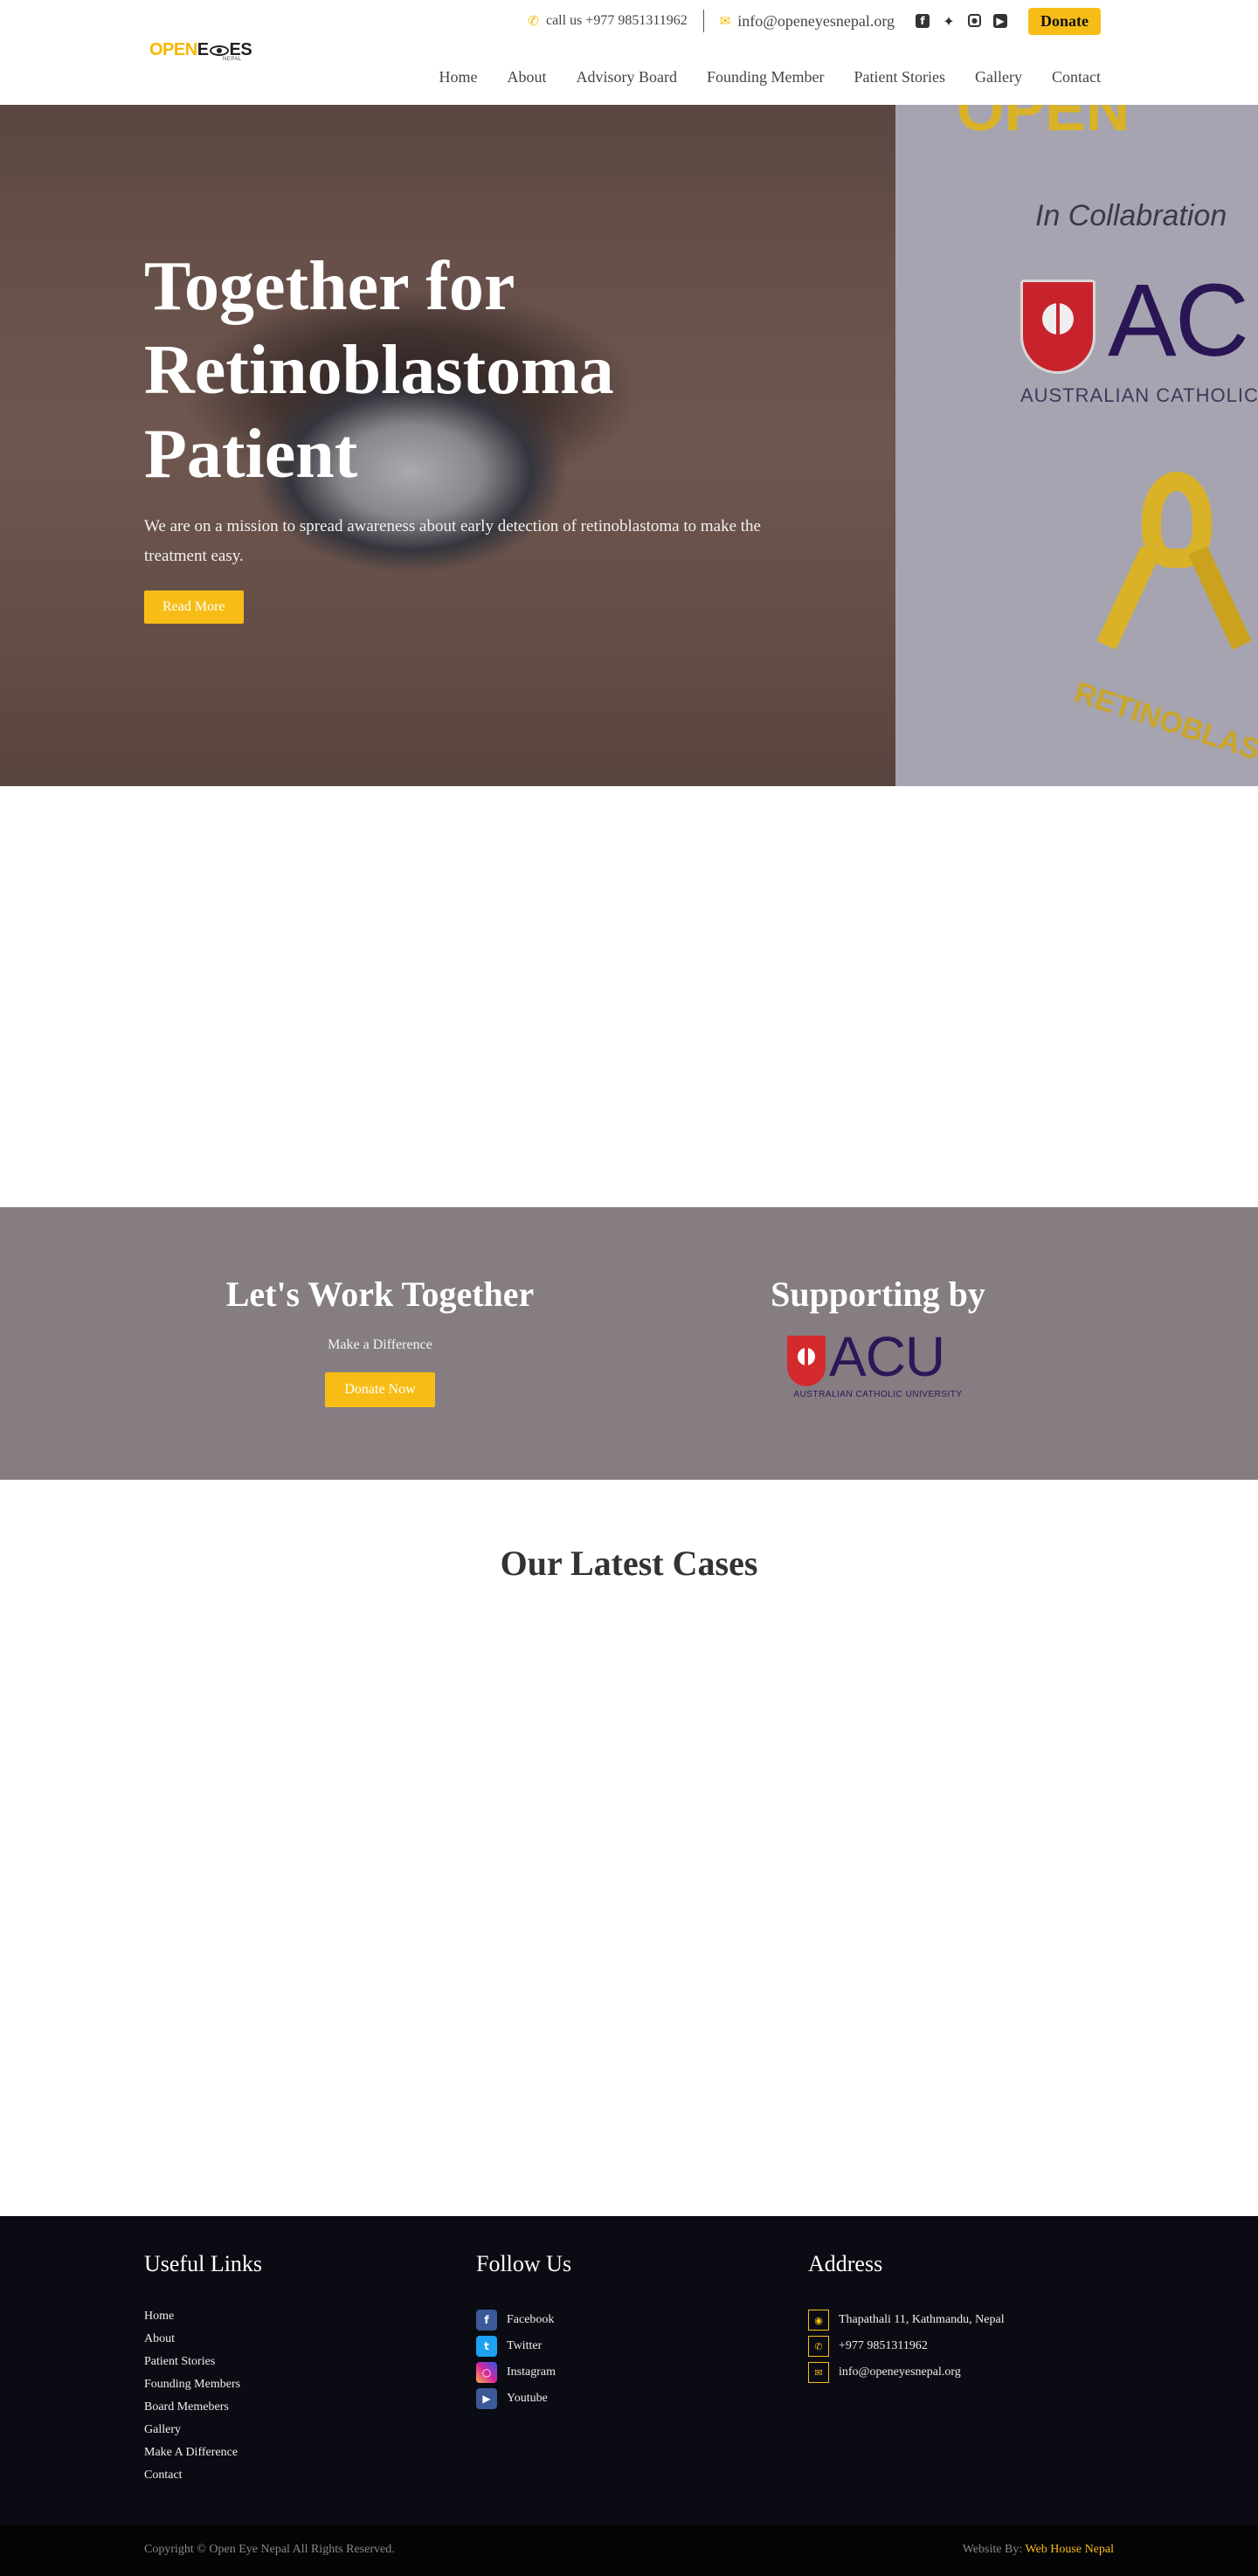  What do you see at coordinates (486, 2346) in the screenshot?
I see `twitter-icon: t` at bounding box center [486, 2346].